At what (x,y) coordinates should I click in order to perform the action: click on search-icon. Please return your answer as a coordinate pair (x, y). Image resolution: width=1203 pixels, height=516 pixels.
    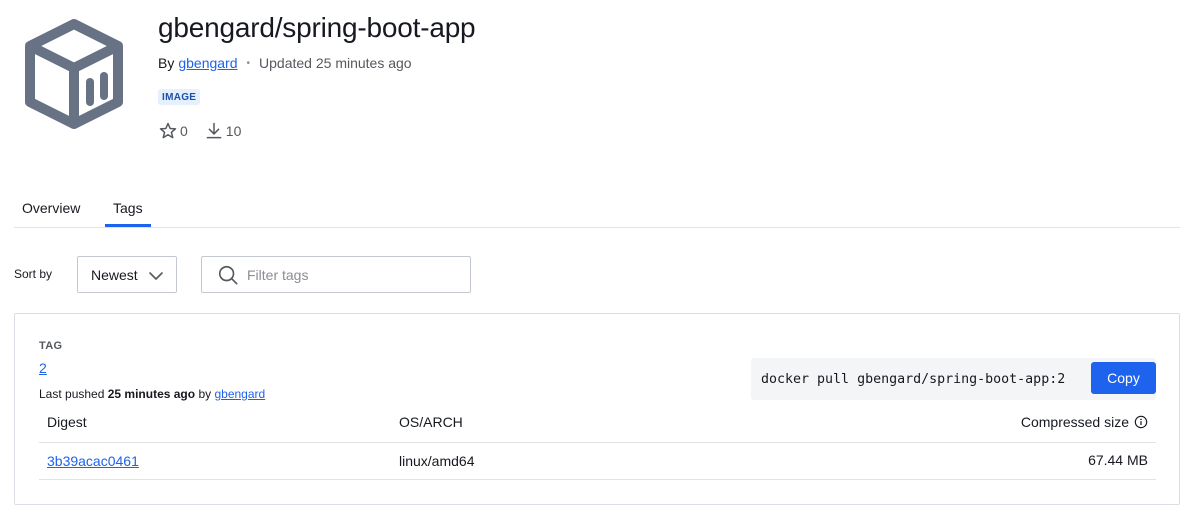
    Looking at the image, I should click on (228, 275).